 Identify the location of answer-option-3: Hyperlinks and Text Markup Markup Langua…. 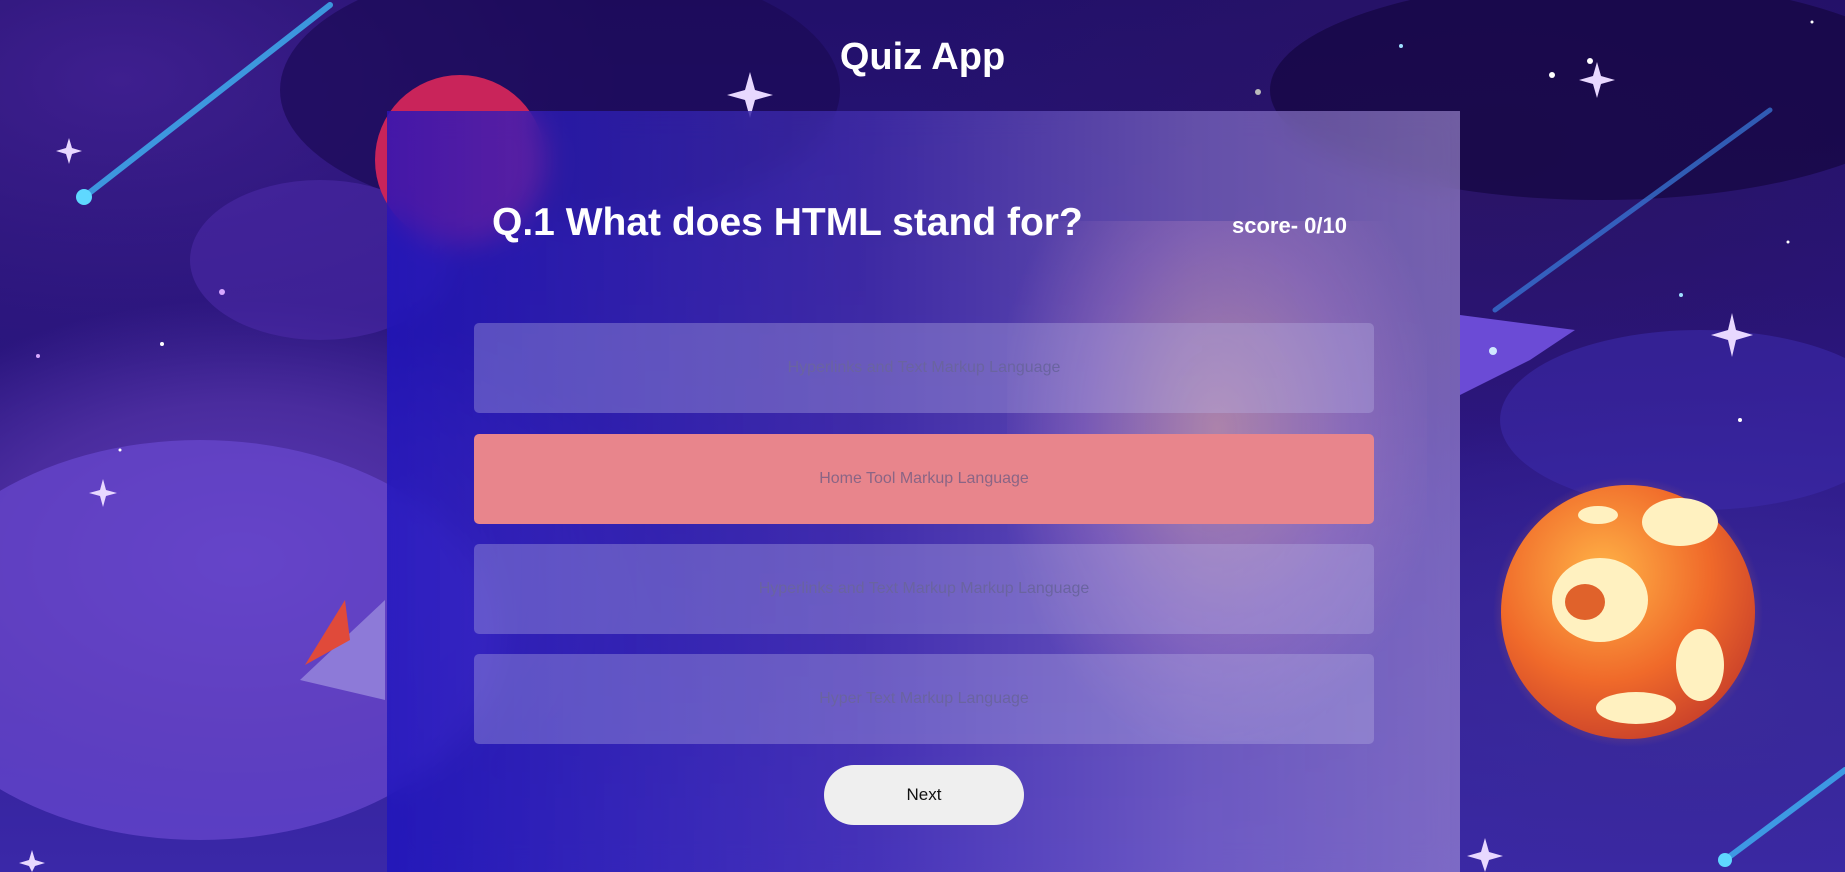
(924, 589).